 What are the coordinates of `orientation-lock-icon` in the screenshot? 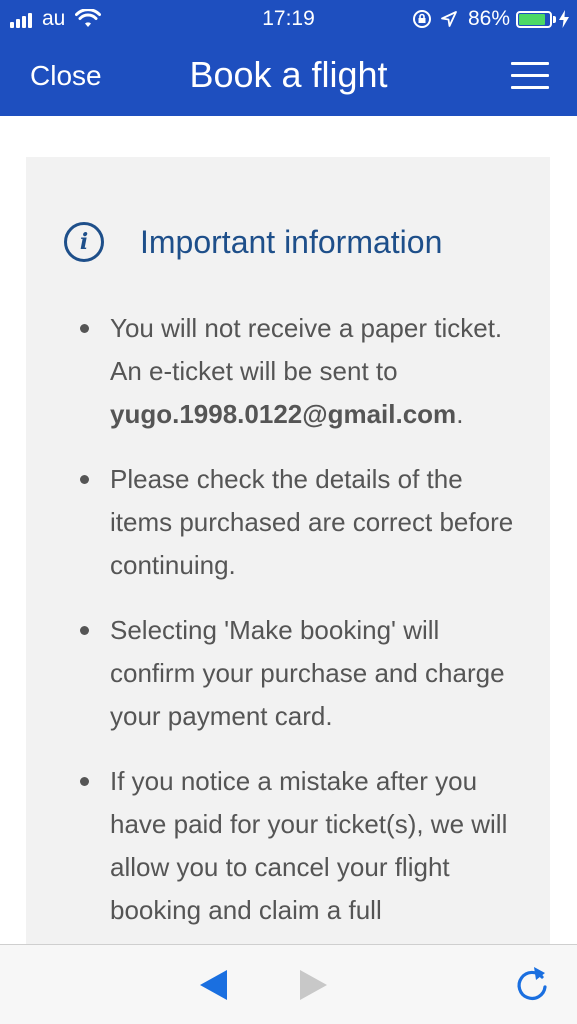 It's located at (421, 19).